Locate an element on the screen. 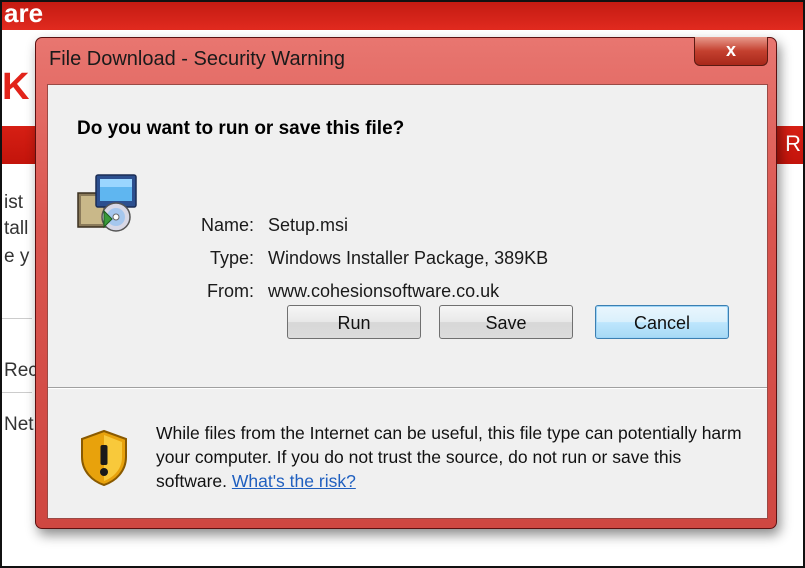  page-header-strip: are is located at coordinates (402, 15).